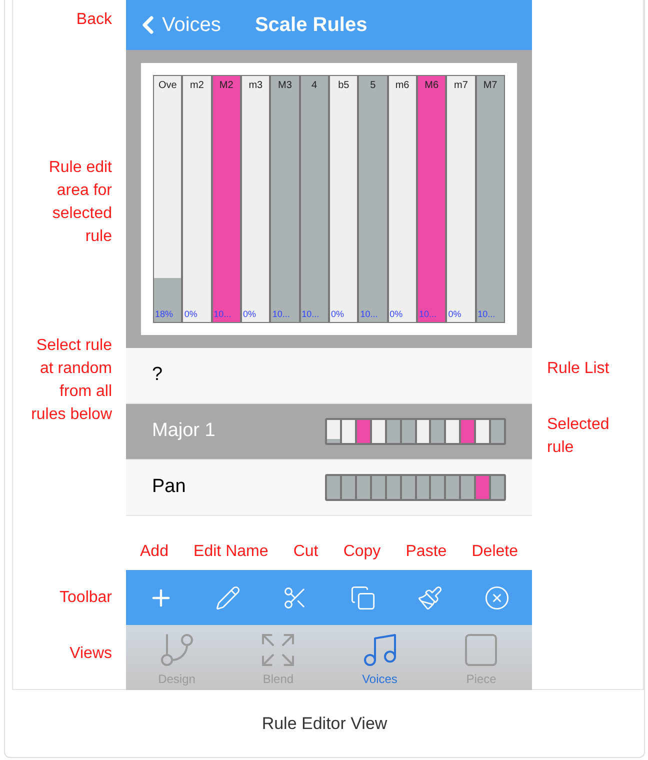 The width and height of the screenshot is (648, 760). What do you see at coordinates (461, 199) in the screenshot?
I see `interval-column: m7 0%` at bounding box center [461, 199].